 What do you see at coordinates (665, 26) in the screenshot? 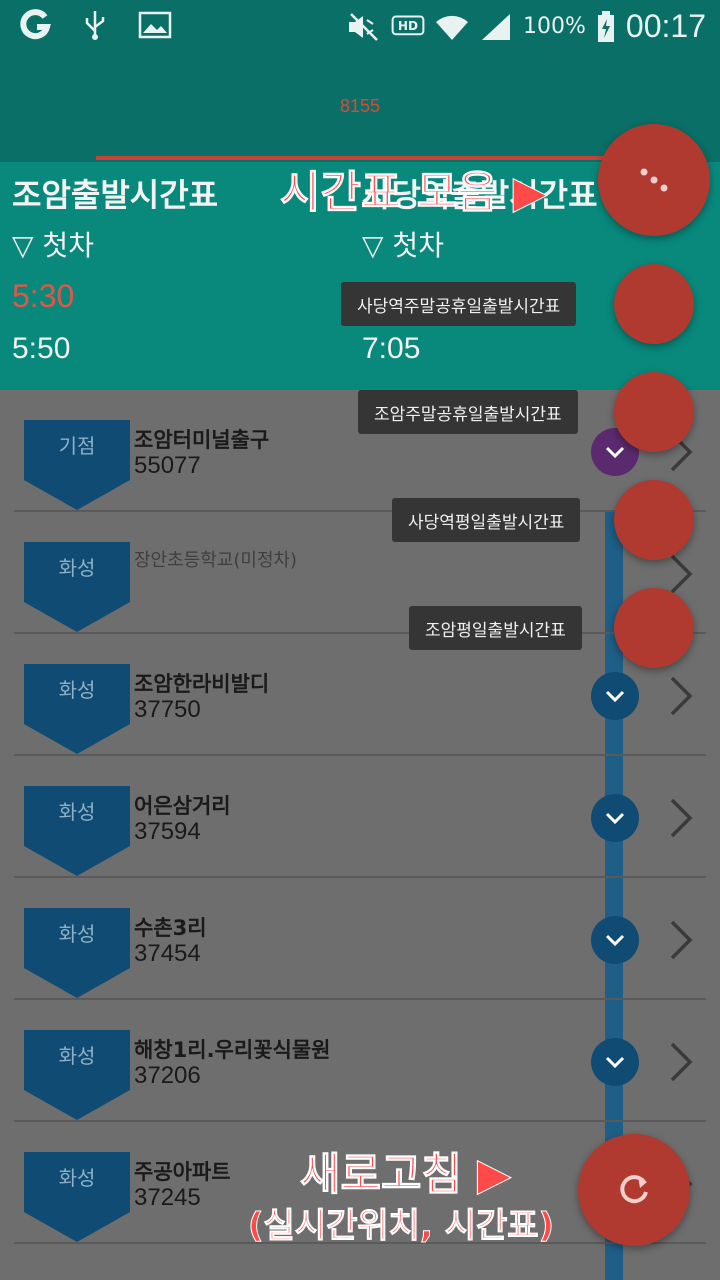
I see `clock: 00:17` at bounding box center [665, 26].